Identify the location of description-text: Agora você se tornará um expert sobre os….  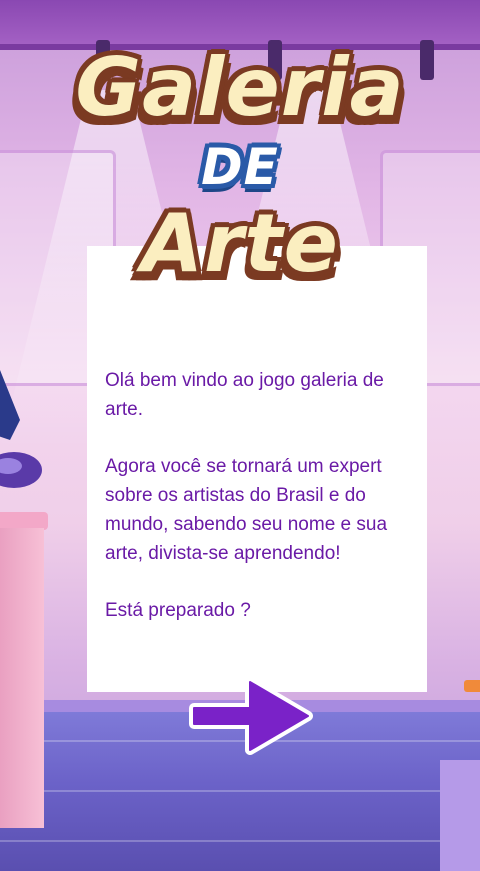
(246, 510).